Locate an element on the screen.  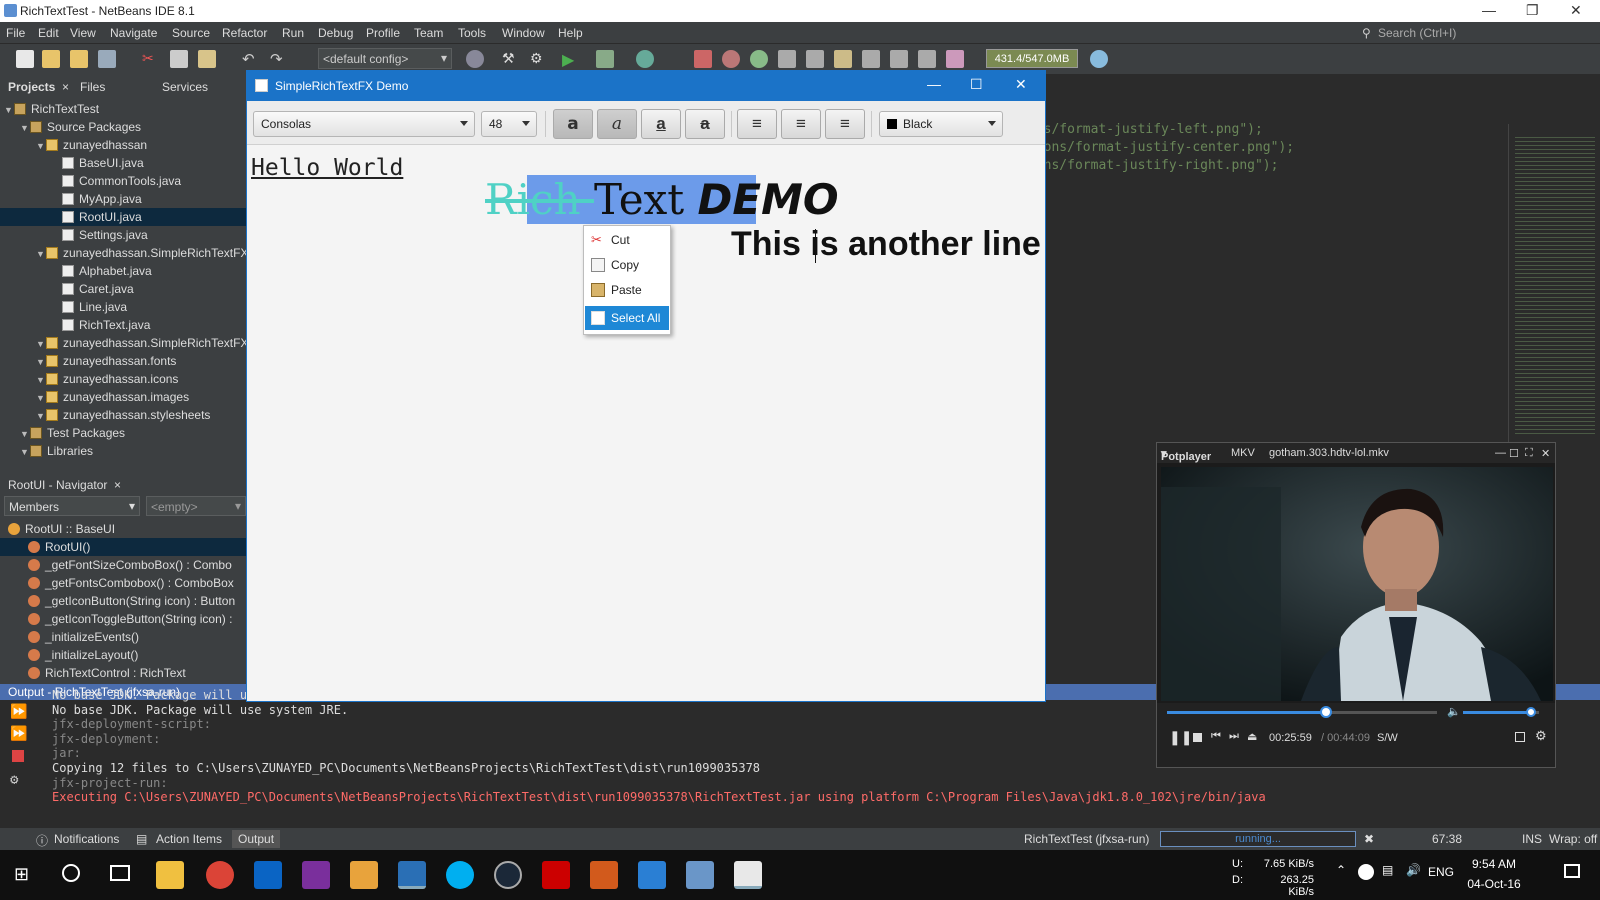
tree-item: MyApp.java is located at coordinates (123, 199).